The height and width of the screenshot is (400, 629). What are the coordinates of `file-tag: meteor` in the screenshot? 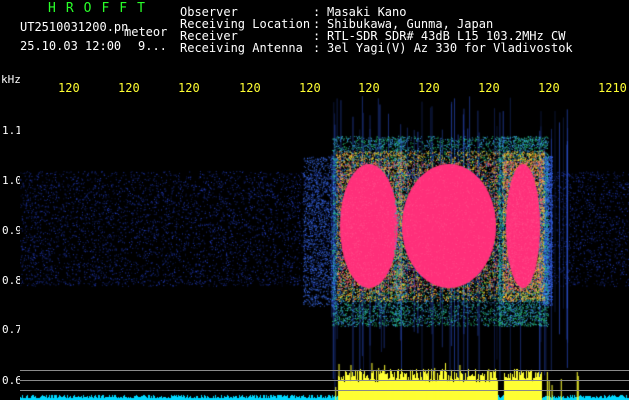 It's located at (146, 32).